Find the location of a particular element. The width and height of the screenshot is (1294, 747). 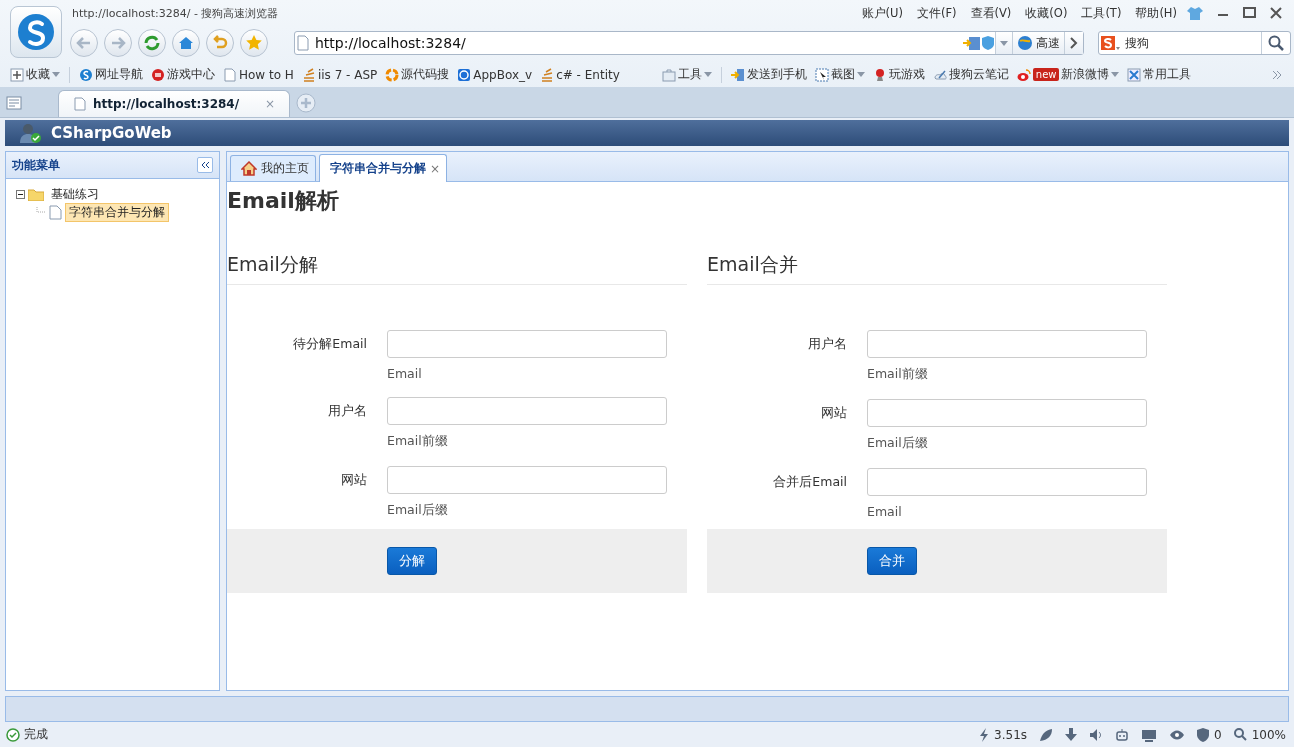

tree-item: 字符串合并与分解 is located at coordinates (117, 212).